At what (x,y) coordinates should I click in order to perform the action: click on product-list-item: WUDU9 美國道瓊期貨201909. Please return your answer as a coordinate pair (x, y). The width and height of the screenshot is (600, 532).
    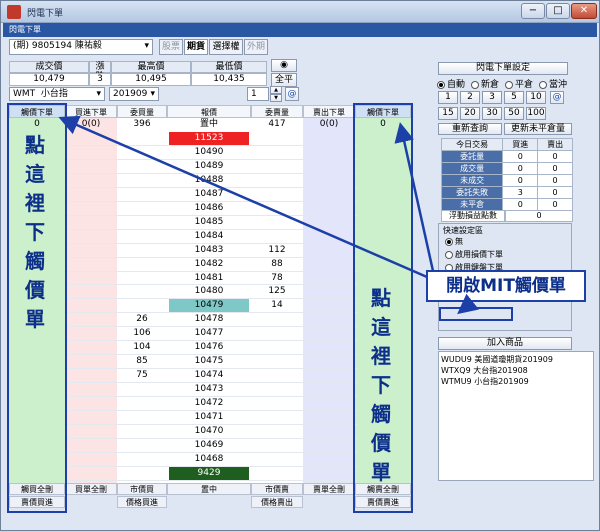
    Looking at the image, I should click on (516, 359).